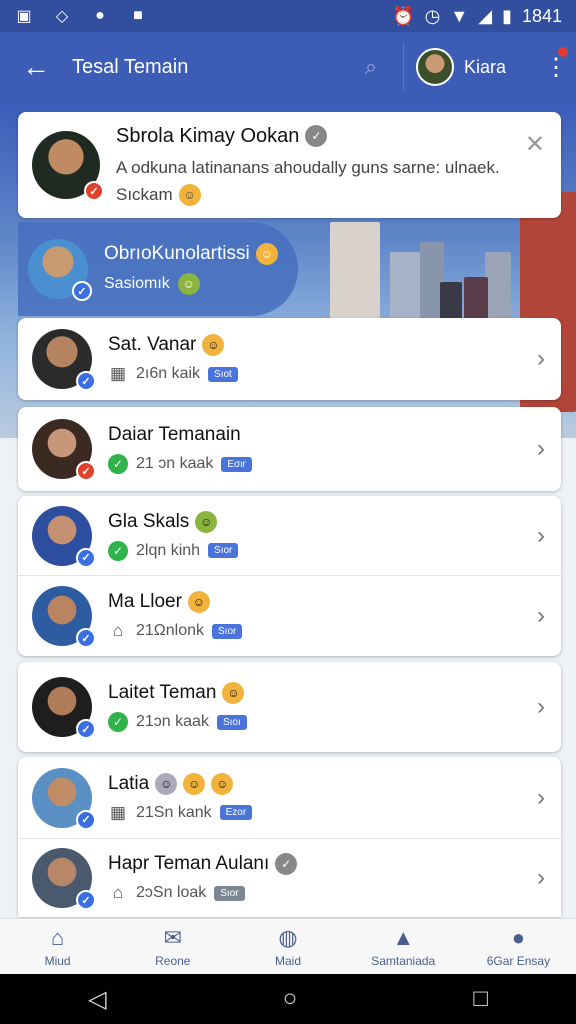 This screenshot has height=1024, width=576. What do you see at coordinates (236, 464) in the screenshot?
I see `status-badge: Εσιr` at bounding box center [236, 464].